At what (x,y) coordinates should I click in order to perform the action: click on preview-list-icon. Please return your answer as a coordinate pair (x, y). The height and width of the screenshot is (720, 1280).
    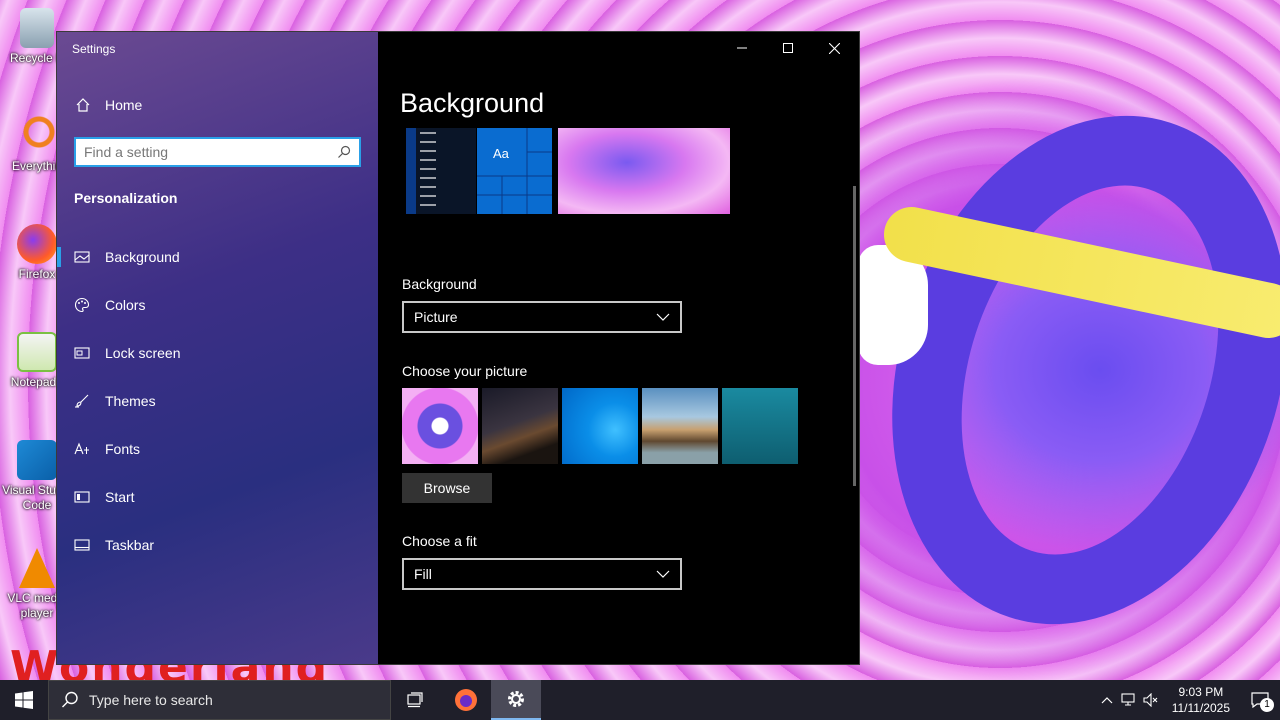
    Looking at the image, I should click on (421, 171).